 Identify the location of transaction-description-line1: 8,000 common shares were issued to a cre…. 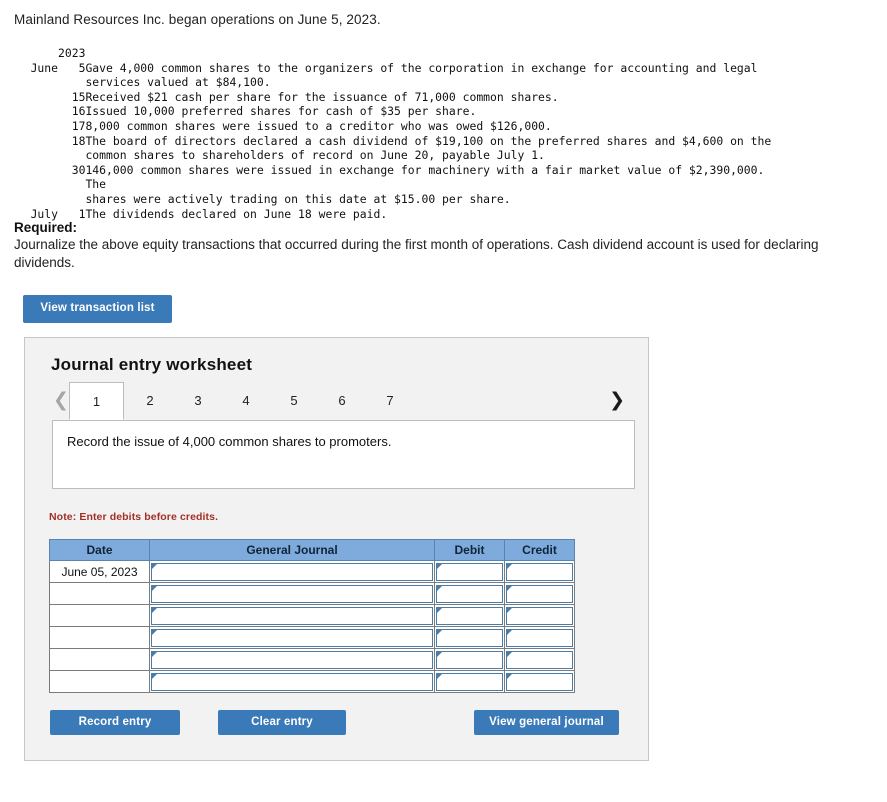
(318, 125).